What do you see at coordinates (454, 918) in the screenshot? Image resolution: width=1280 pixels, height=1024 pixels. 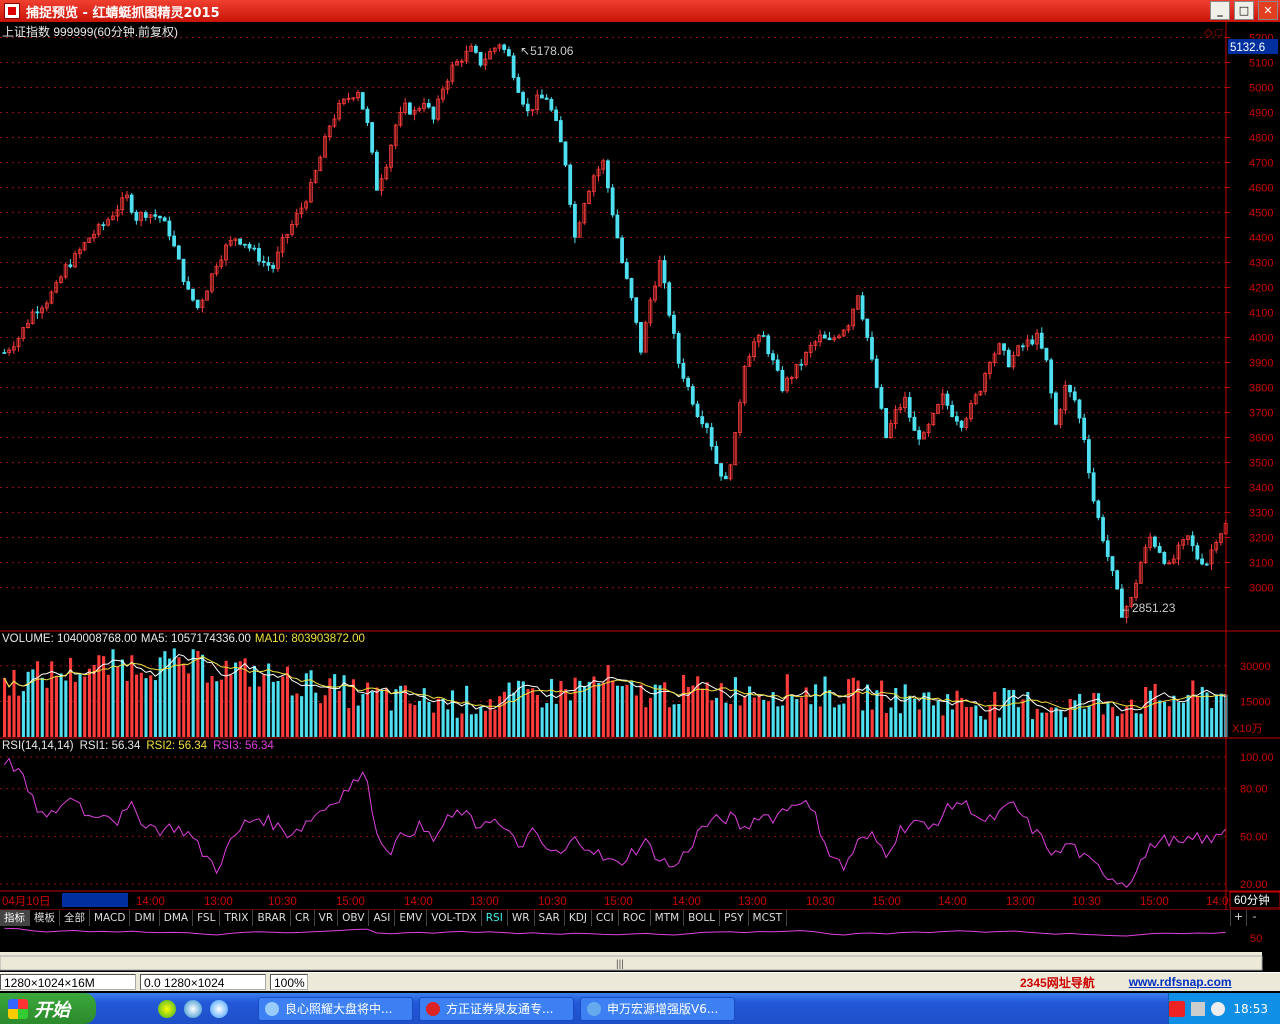 I see `indicator-tab: VOL-TDX` at bounding box center [454, 918].